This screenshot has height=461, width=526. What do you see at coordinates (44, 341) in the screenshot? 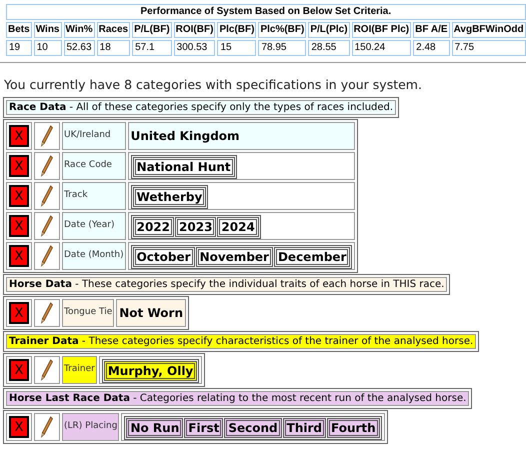
I see `section-title: Trainer Data` at bounding box center [44, 341].